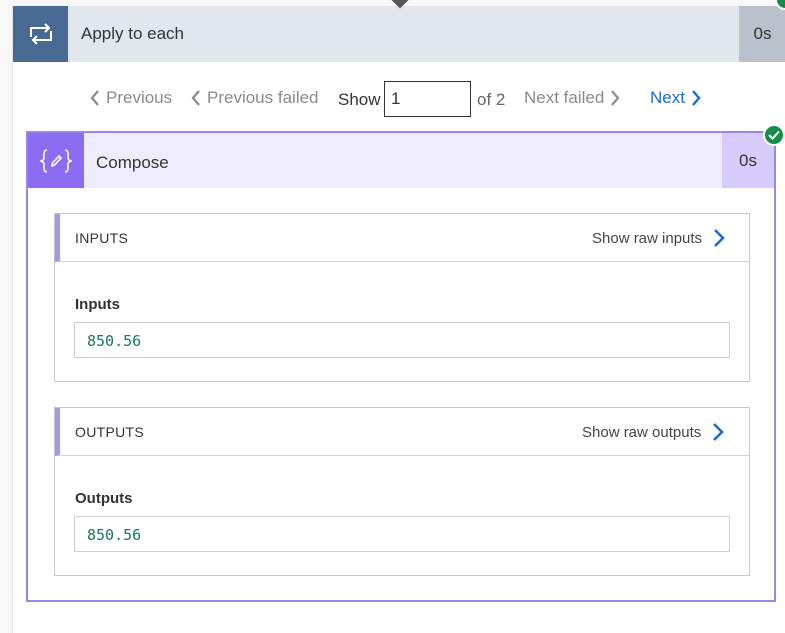 The height and width of the screenshot is (633, 785). I want to click on apply-to-each-header: Apply to each 0s, so click(399, 34).